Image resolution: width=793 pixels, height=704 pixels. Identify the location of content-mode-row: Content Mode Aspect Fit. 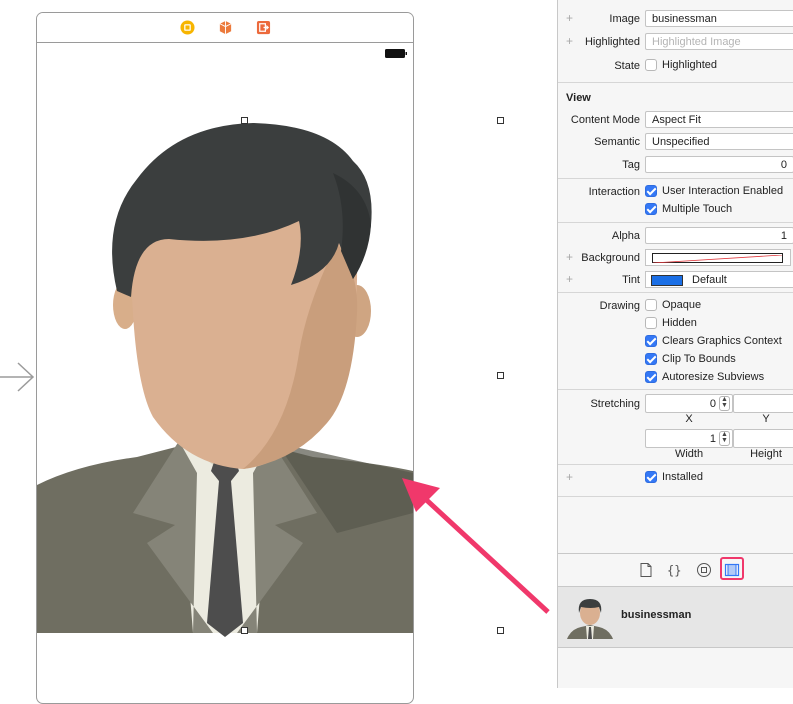
(675, 120).